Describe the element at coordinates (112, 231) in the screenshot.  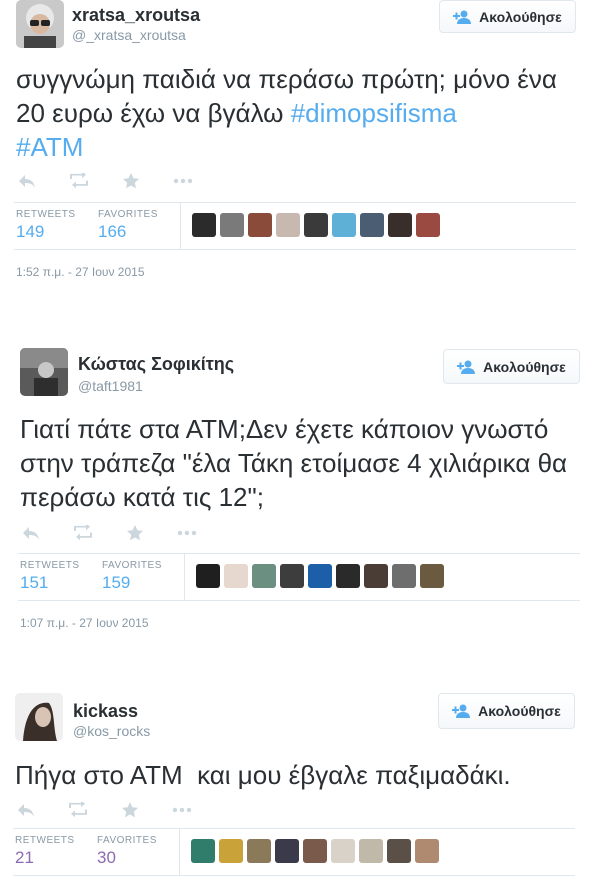
I see `favorites-count: 166` at that location.